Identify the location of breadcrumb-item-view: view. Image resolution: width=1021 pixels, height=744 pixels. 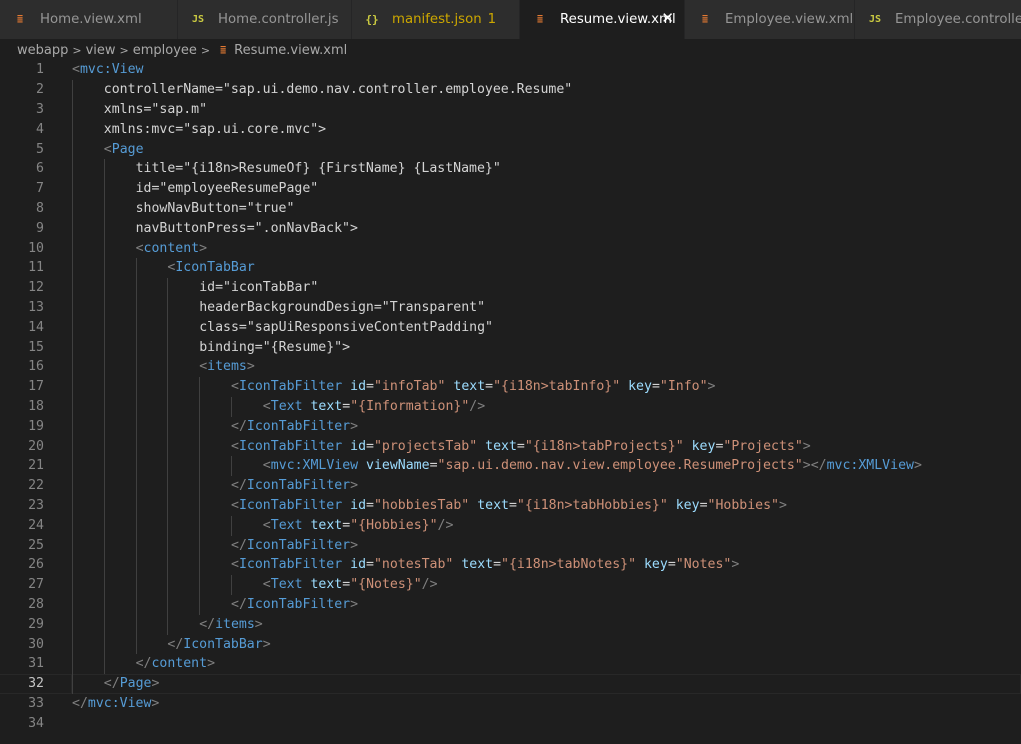
(101, 50).